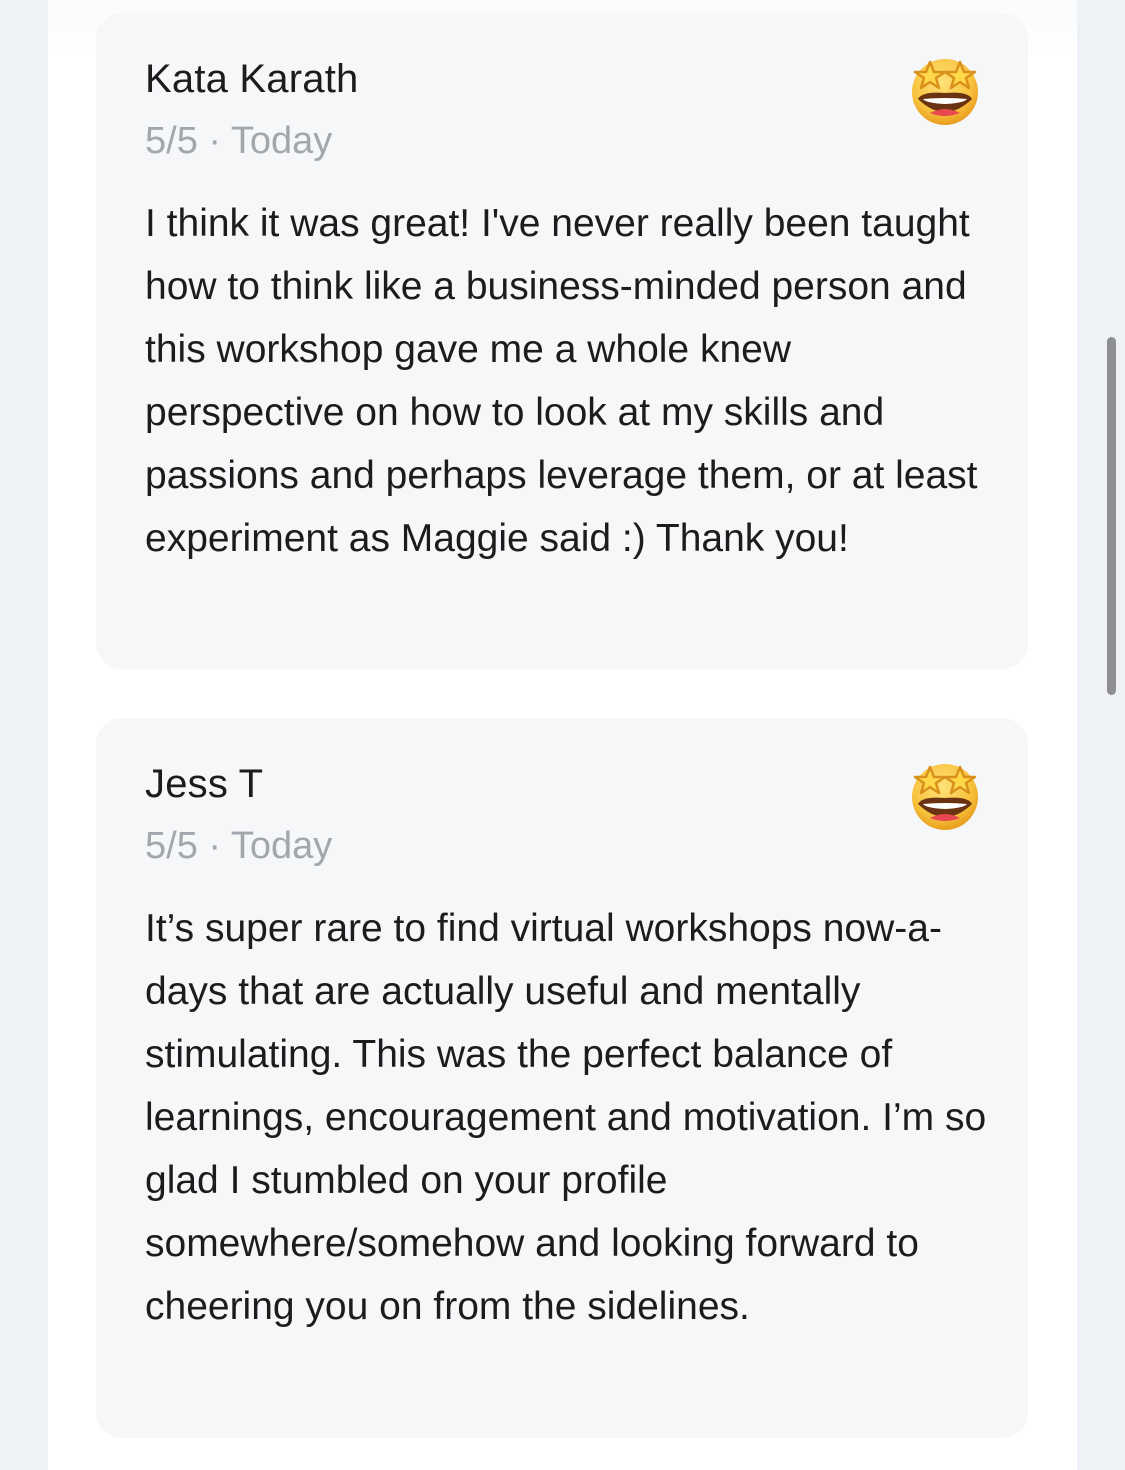 This screenshot has height=1470, width=1125. Describe the element at coordinates (1111, 516) in the screenshot. I see `scrollbar-thumb` at that location.